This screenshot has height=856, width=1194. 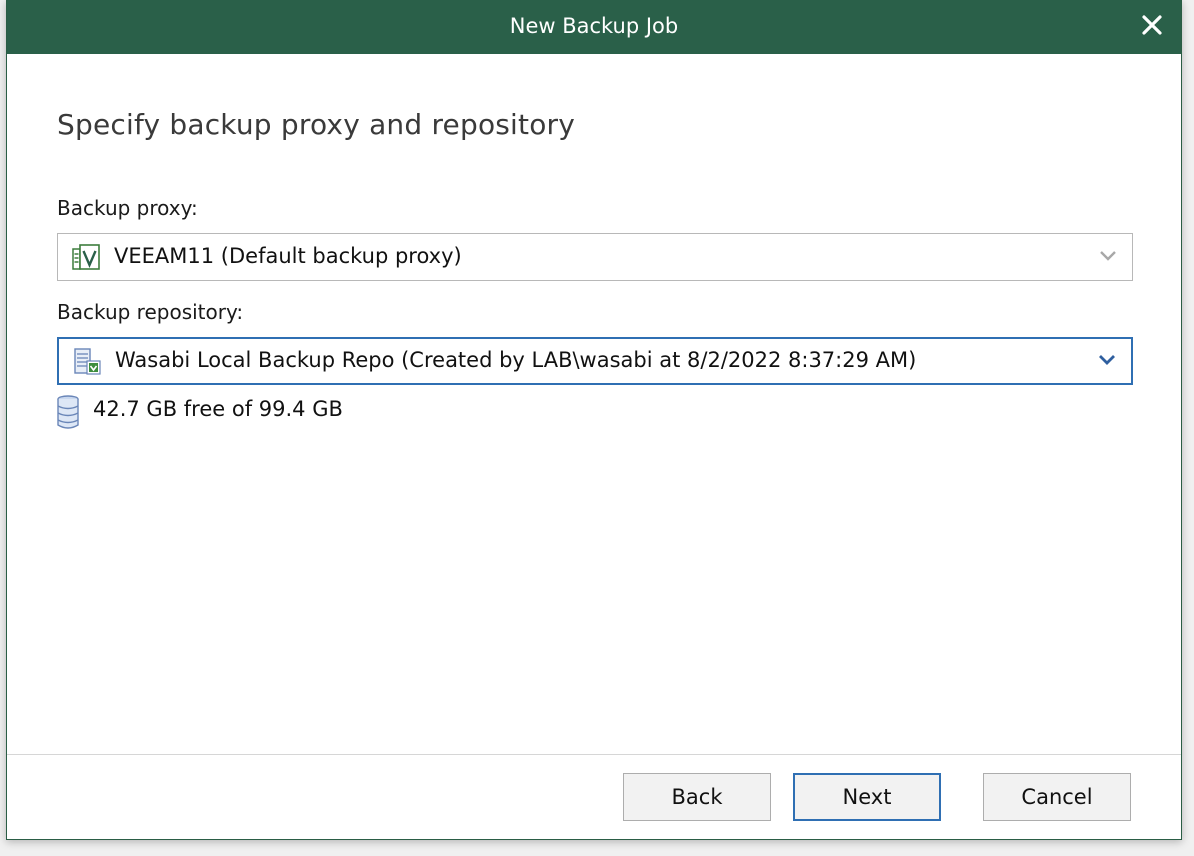 What do you see at coordinates (150, 312) in the screenshot?
I see `backup-repository-label: Backup repository:` at bounding box center [150, 312].